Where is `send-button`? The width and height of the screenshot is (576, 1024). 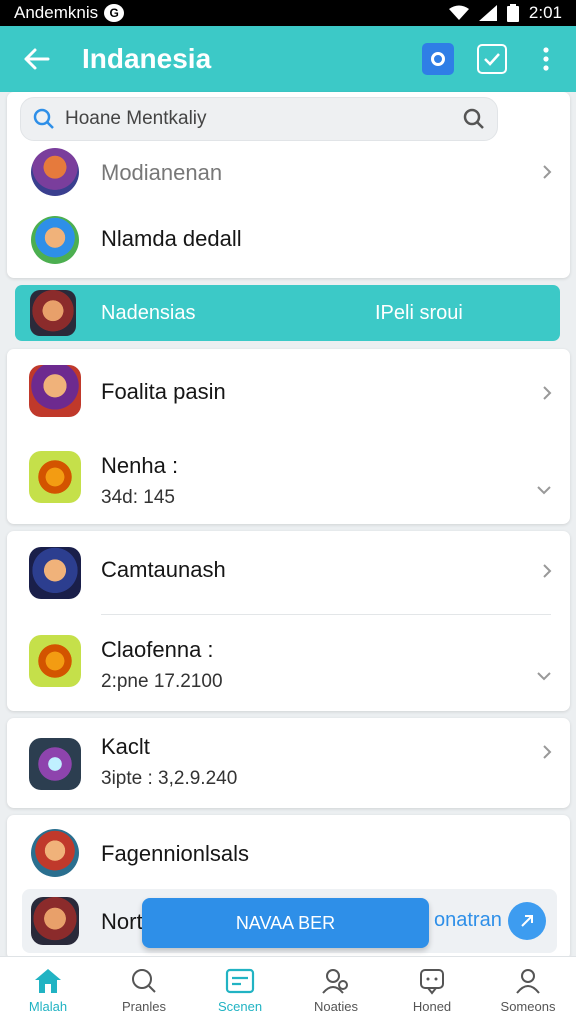 send-button is located at coordinates (527, 921).